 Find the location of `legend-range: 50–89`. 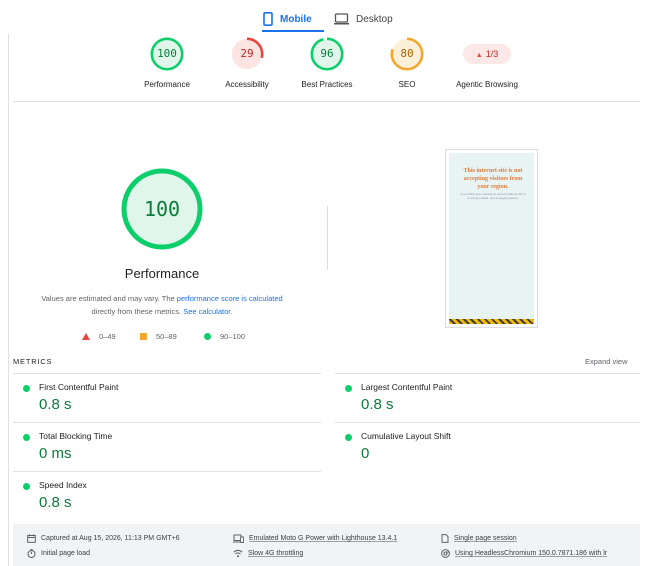

legend-range: 50–89 is located at coordinates (166, 336).